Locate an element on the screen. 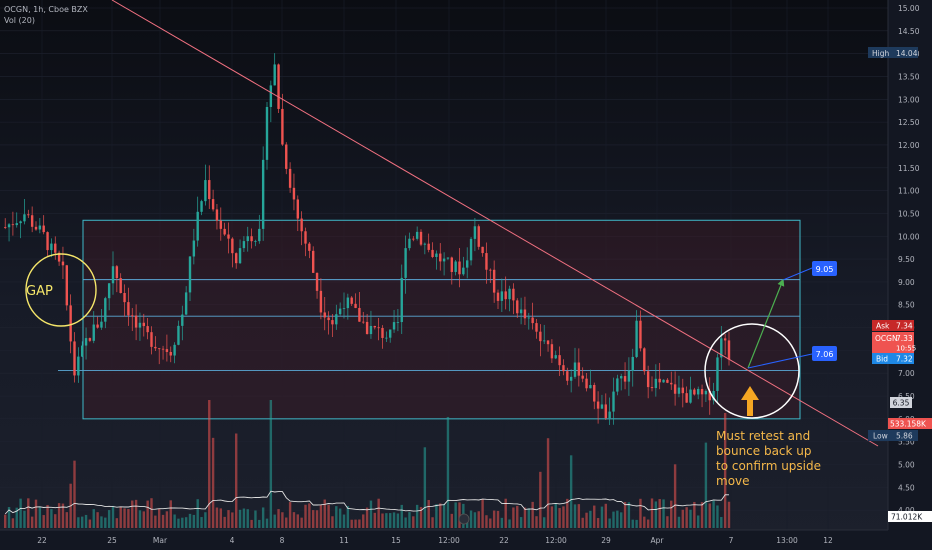  time-tick-label: 22 is located at coordinates (42, 540).